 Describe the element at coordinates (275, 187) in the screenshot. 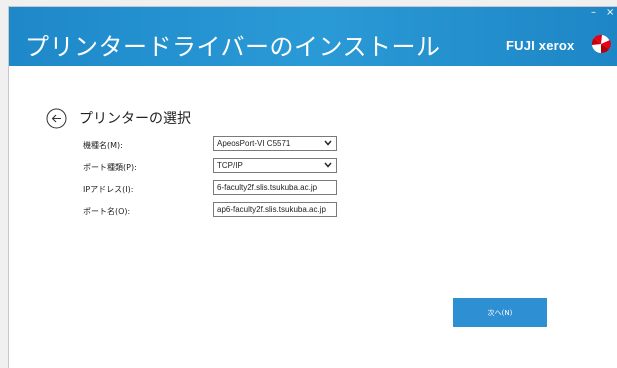

I see `ip-address-field: 6-faculty2f.slis.tsukuba.ac.jp` at that location.